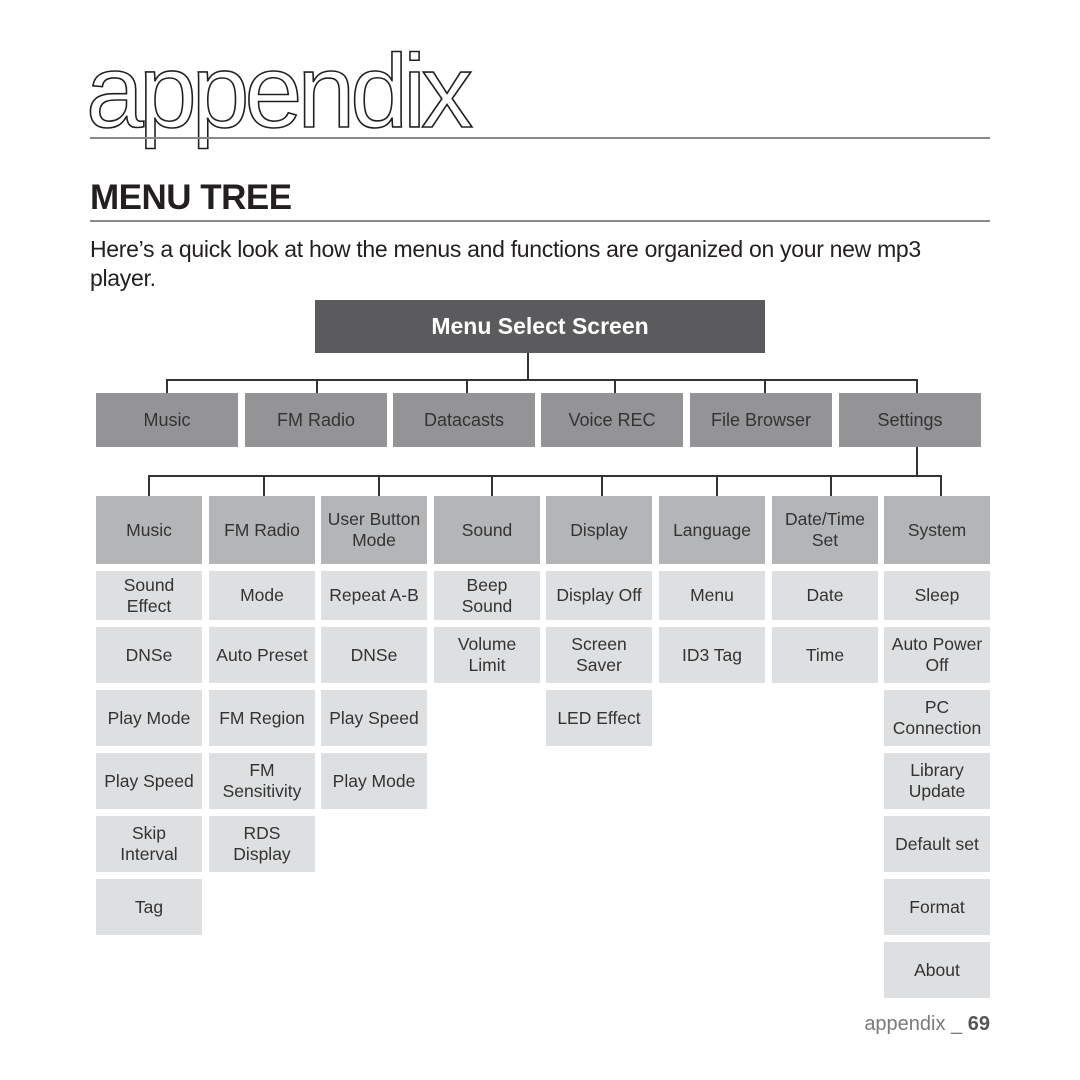 The width and height of the screenshot is (1080, 1080). I want to click on settings-node-display-label: Display, so click(599, 529).